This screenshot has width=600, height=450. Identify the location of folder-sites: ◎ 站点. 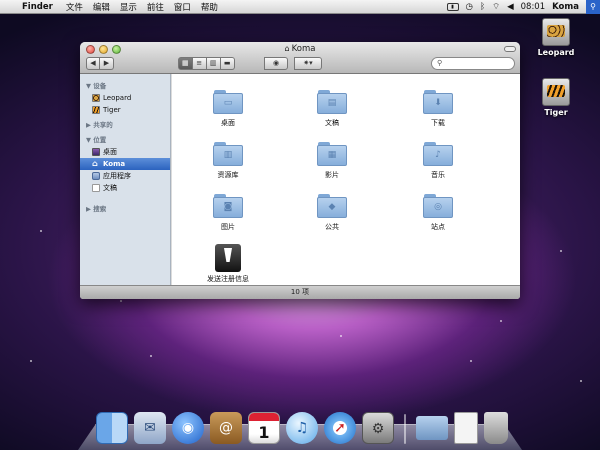
(438, 213).